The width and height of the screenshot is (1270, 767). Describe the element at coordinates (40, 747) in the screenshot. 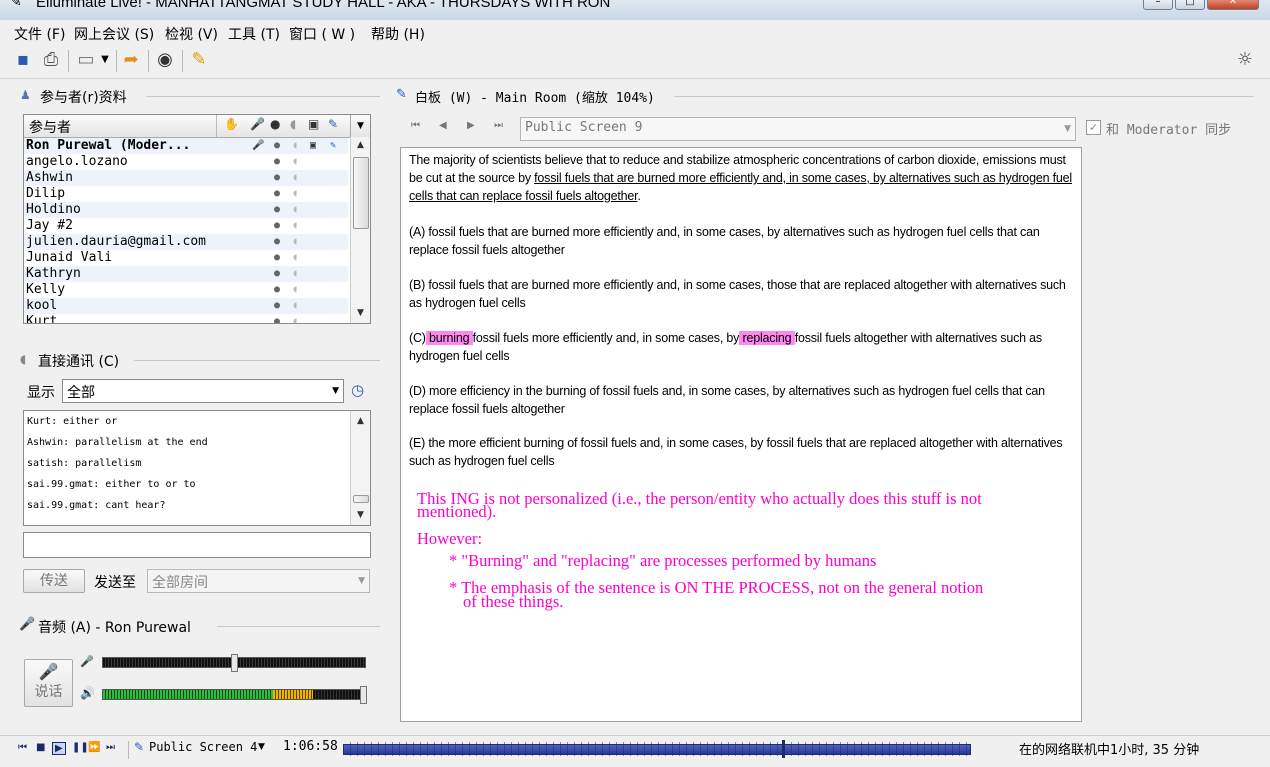

I see `stop-icon: ■` at that location.